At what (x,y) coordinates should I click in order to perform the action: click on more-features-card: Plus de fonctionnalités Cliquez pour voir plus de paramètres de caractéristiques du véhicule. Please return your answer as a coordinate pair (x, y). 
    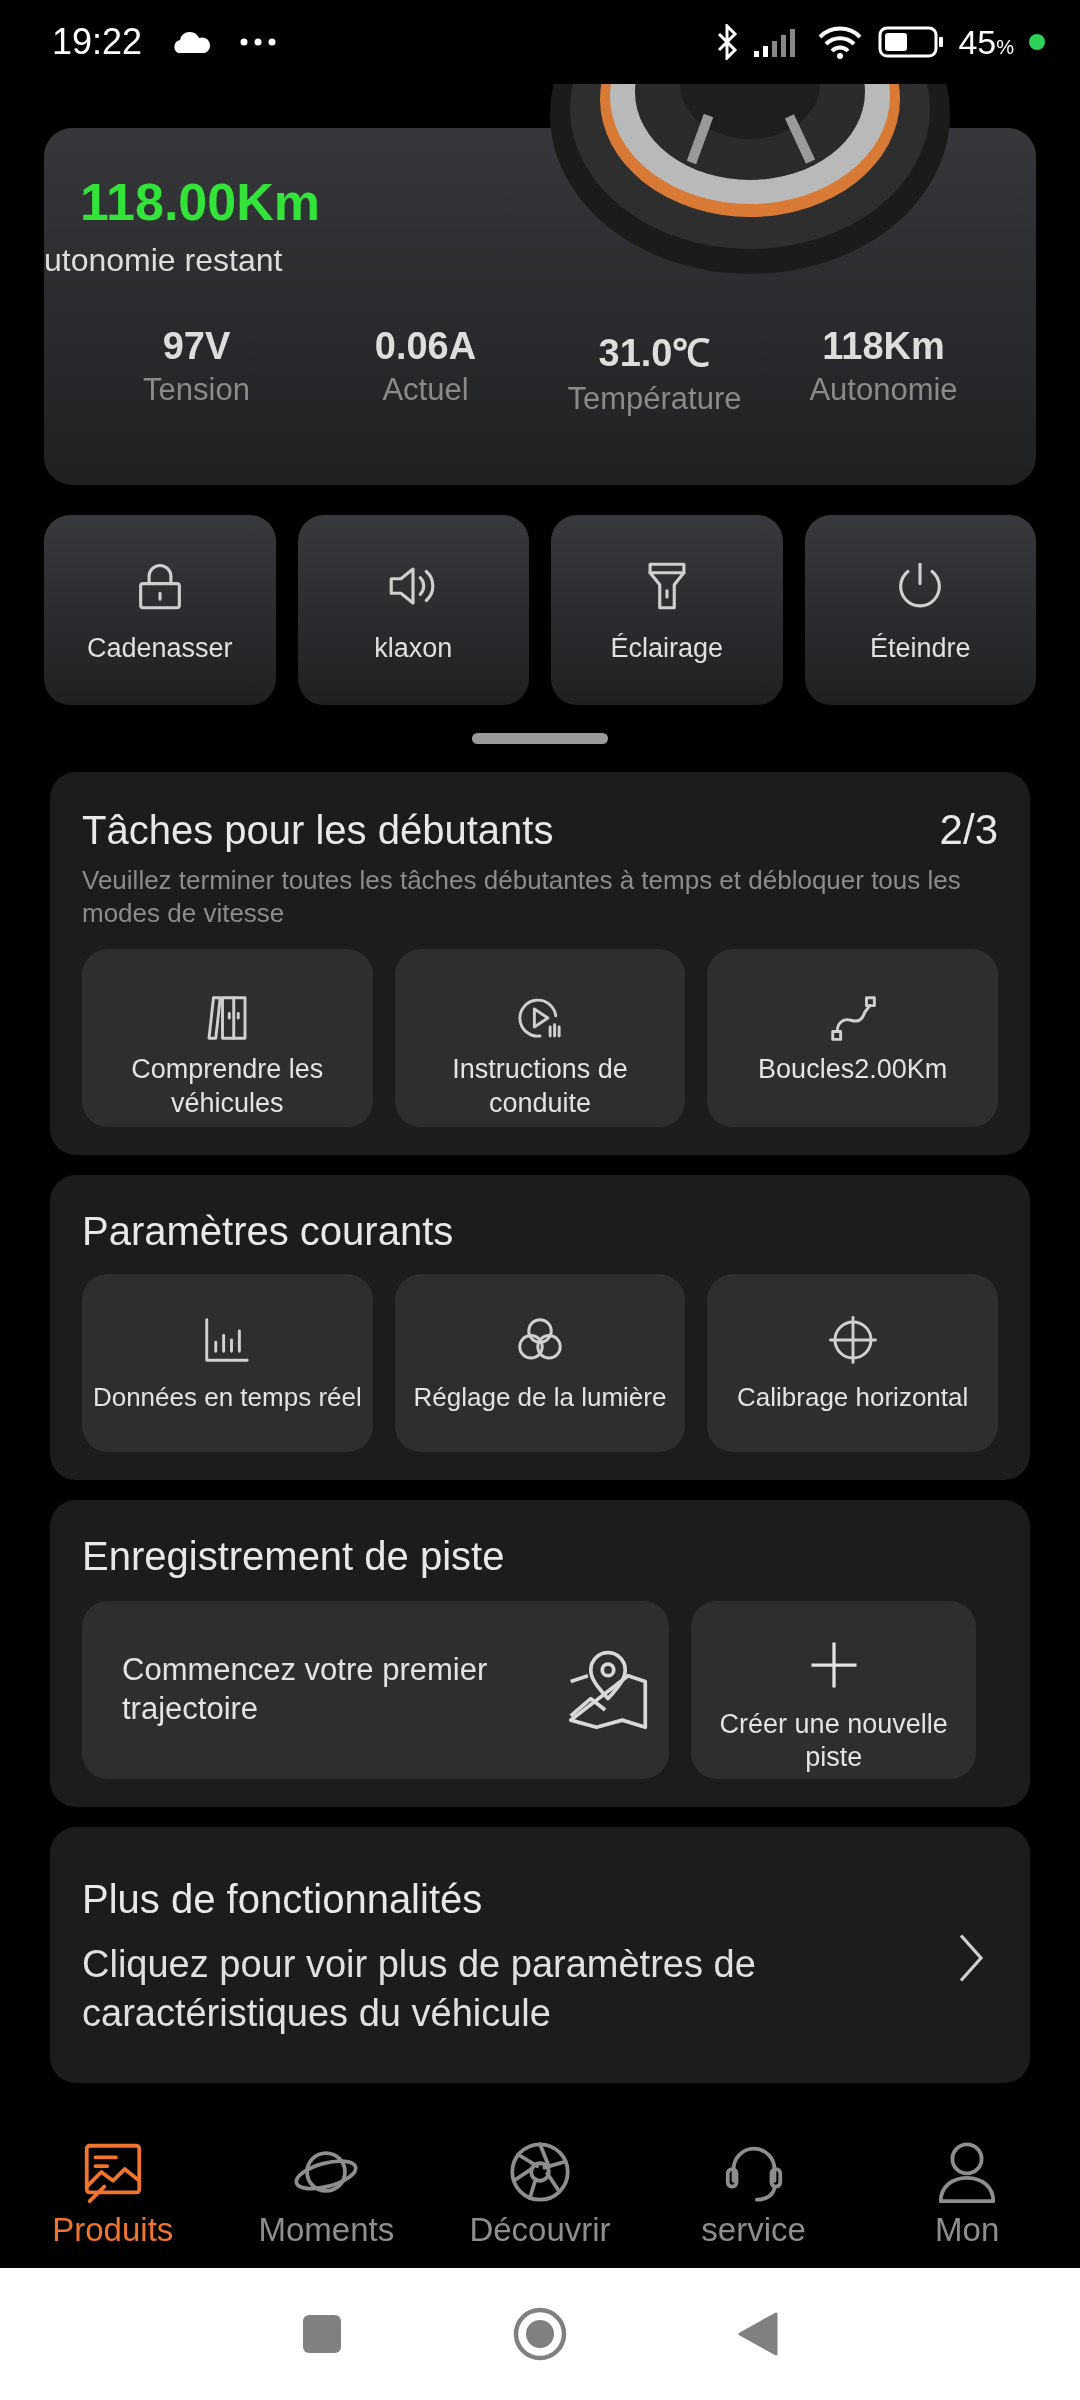
    Looking at the image, I should click on (540, 1955).